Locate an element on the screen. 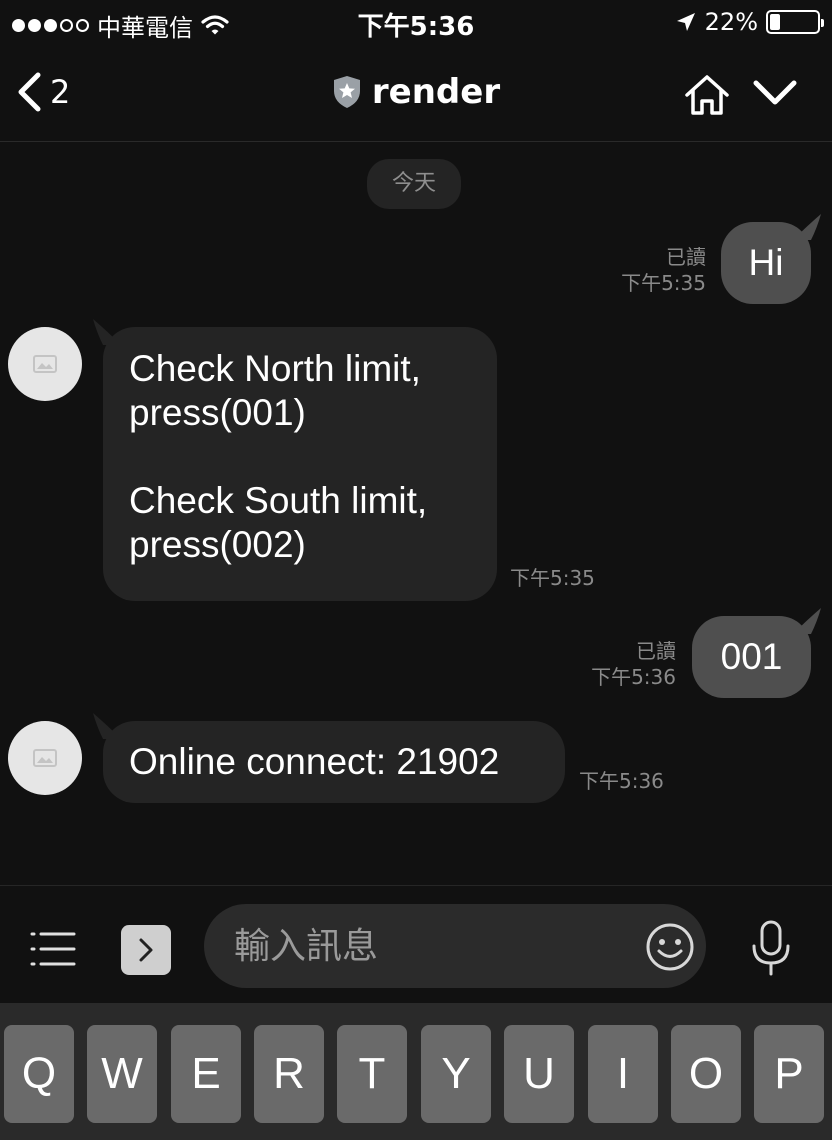  message-meta: 已讀 下午5:35 is located at coordinates (633, 270).